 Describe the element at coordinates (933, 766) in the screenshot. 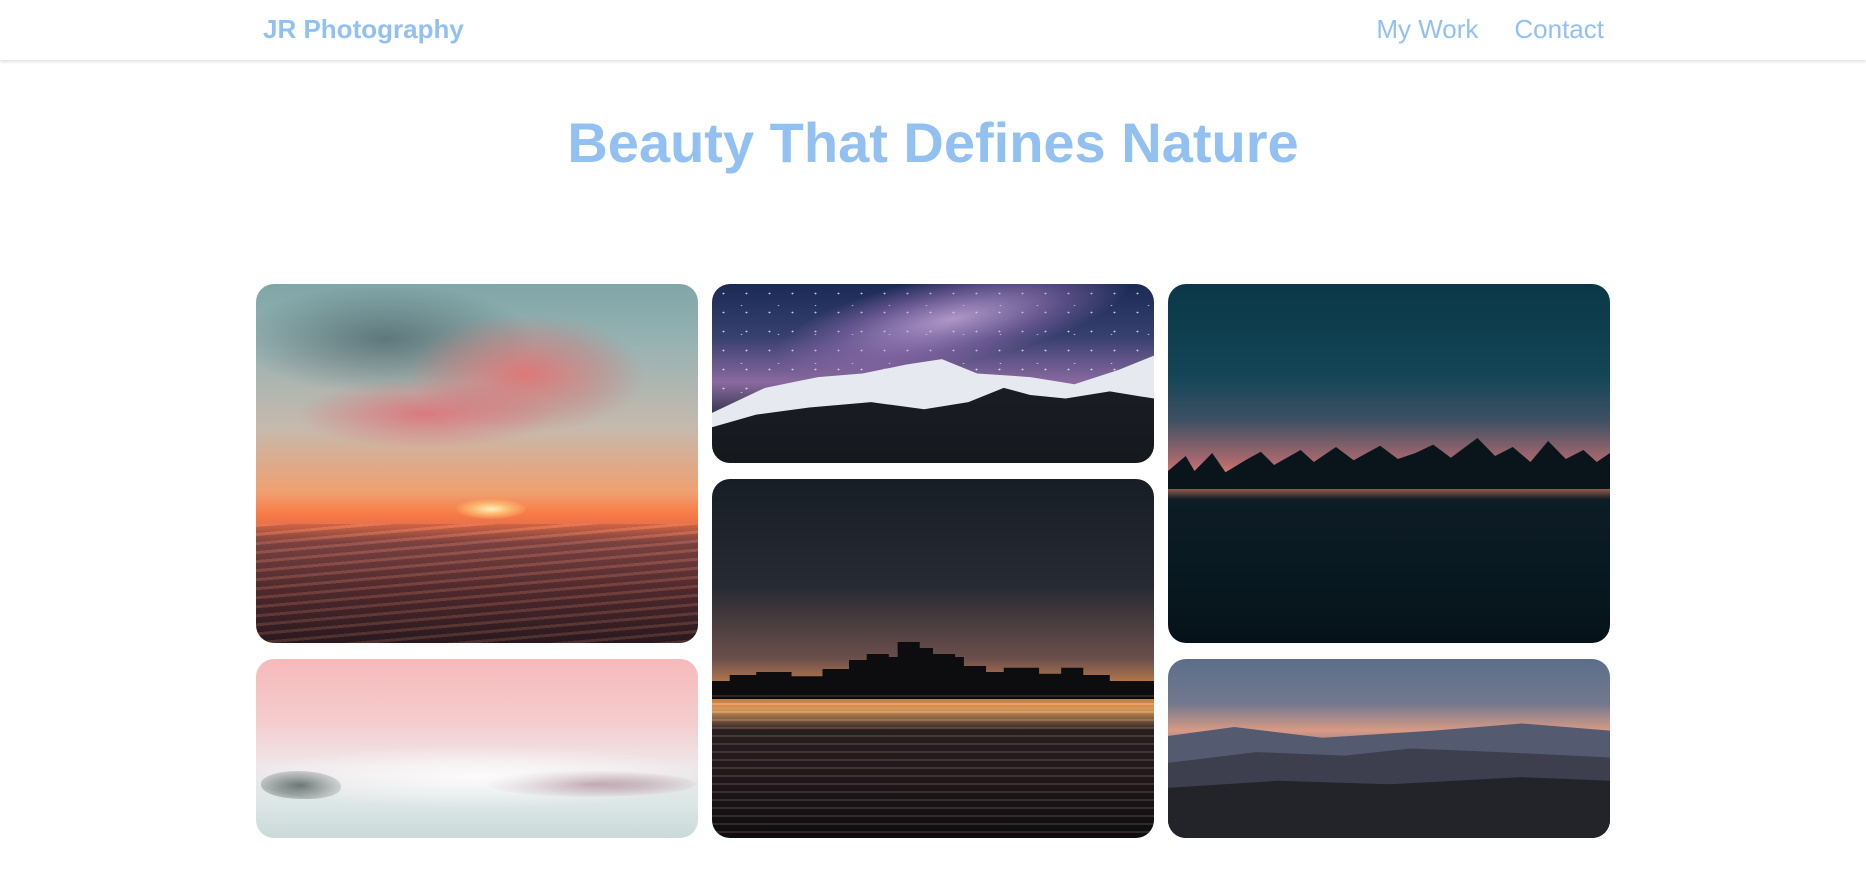

I see `photo-water` at that location.